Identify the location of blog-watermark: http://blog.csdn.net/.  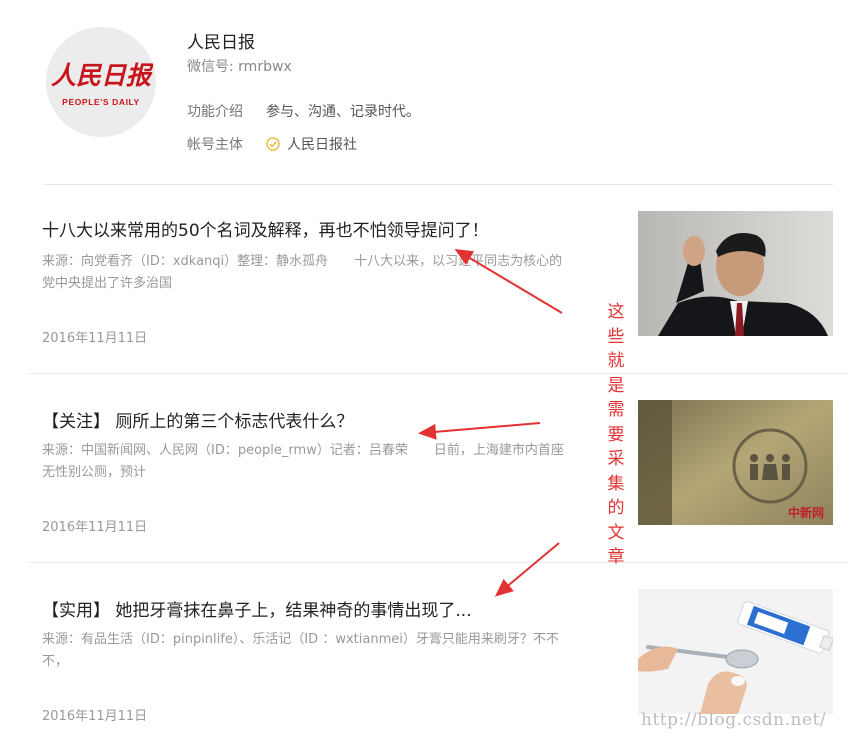
(734, 720).